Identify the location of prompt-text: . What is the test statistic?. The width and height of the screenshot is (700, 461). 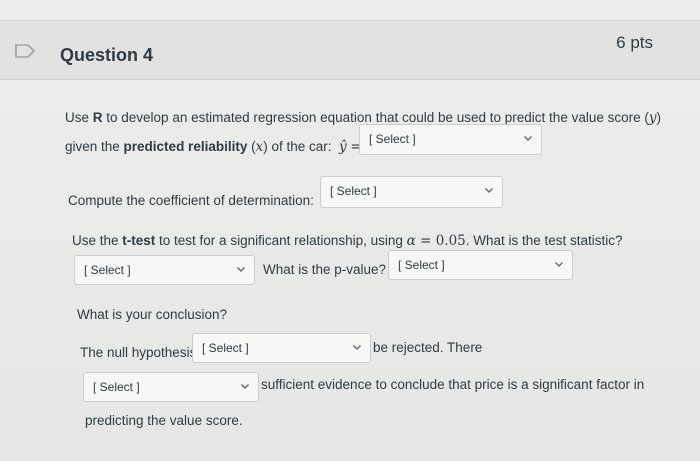
(544, 240).